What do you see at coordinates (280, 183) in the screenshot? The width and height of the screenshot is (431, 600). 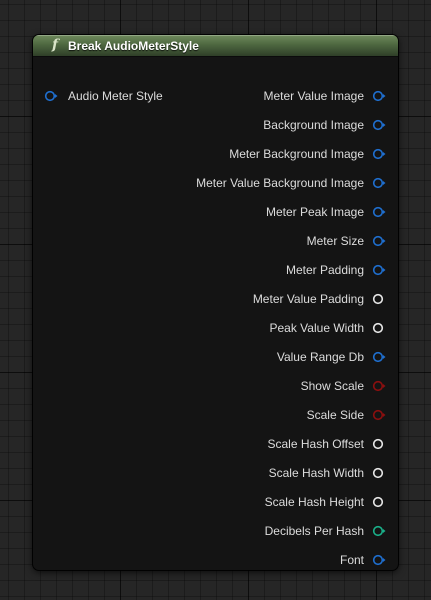 I see `pin-label: Meter Value Background Image` at bounding box center [280, 183].